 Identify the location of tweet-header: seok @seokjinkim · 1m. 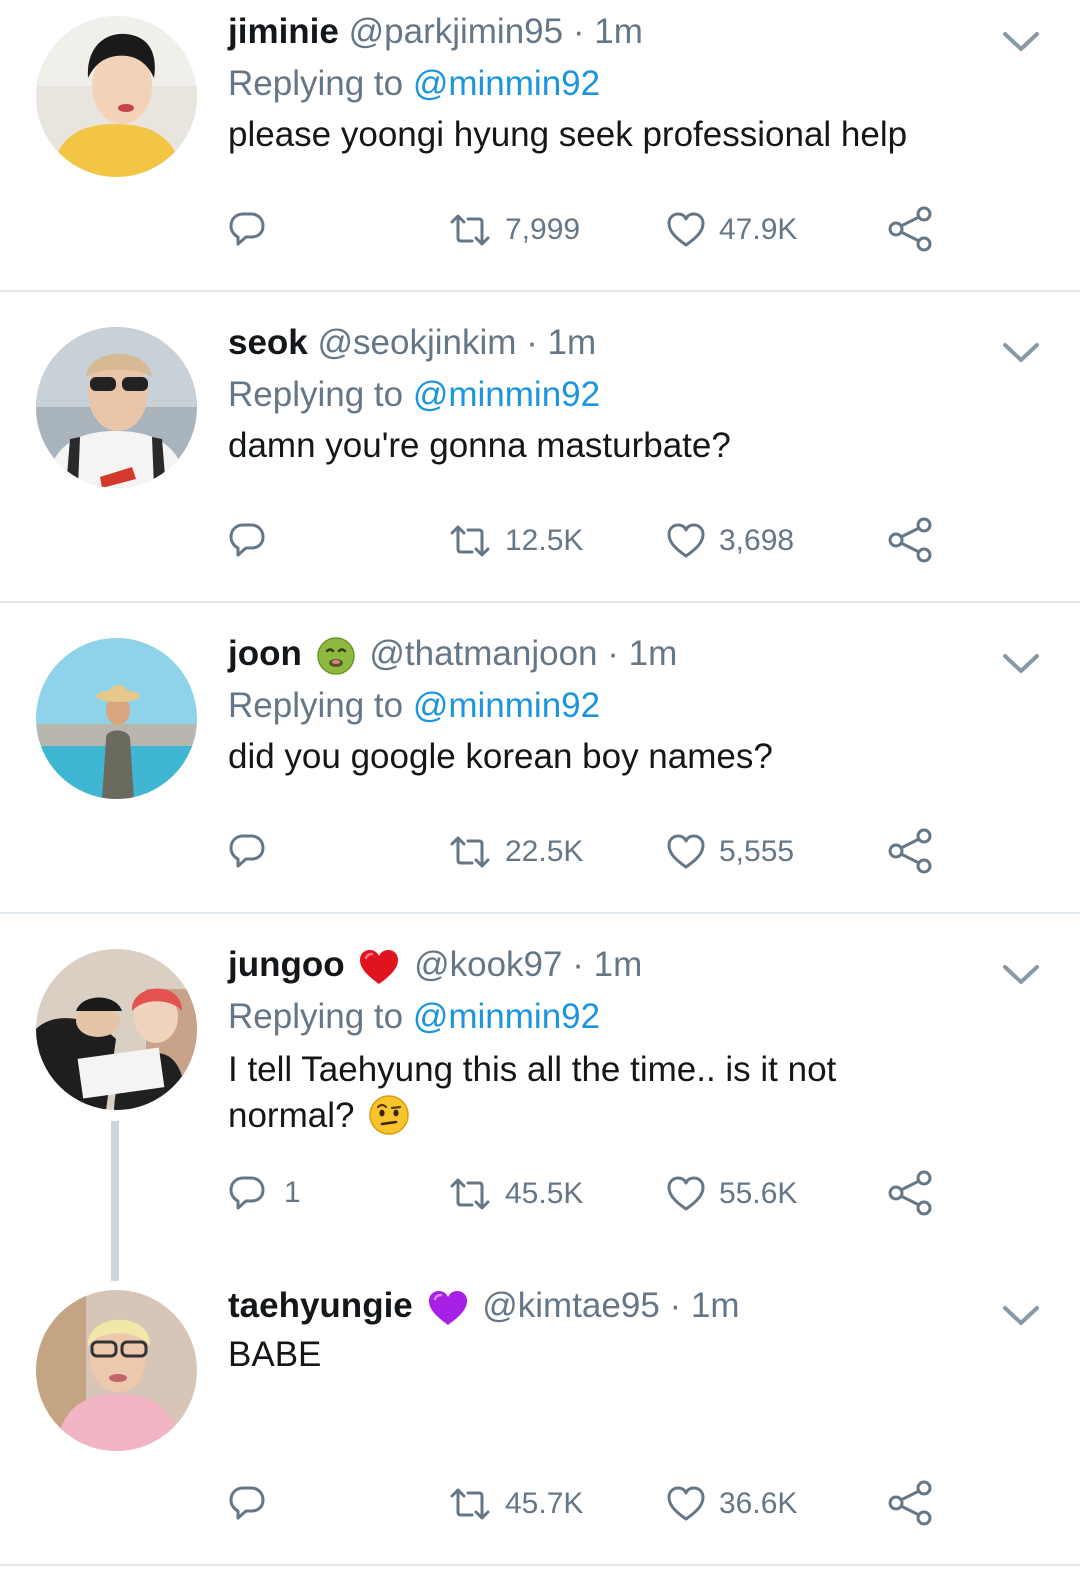
(412, 343).